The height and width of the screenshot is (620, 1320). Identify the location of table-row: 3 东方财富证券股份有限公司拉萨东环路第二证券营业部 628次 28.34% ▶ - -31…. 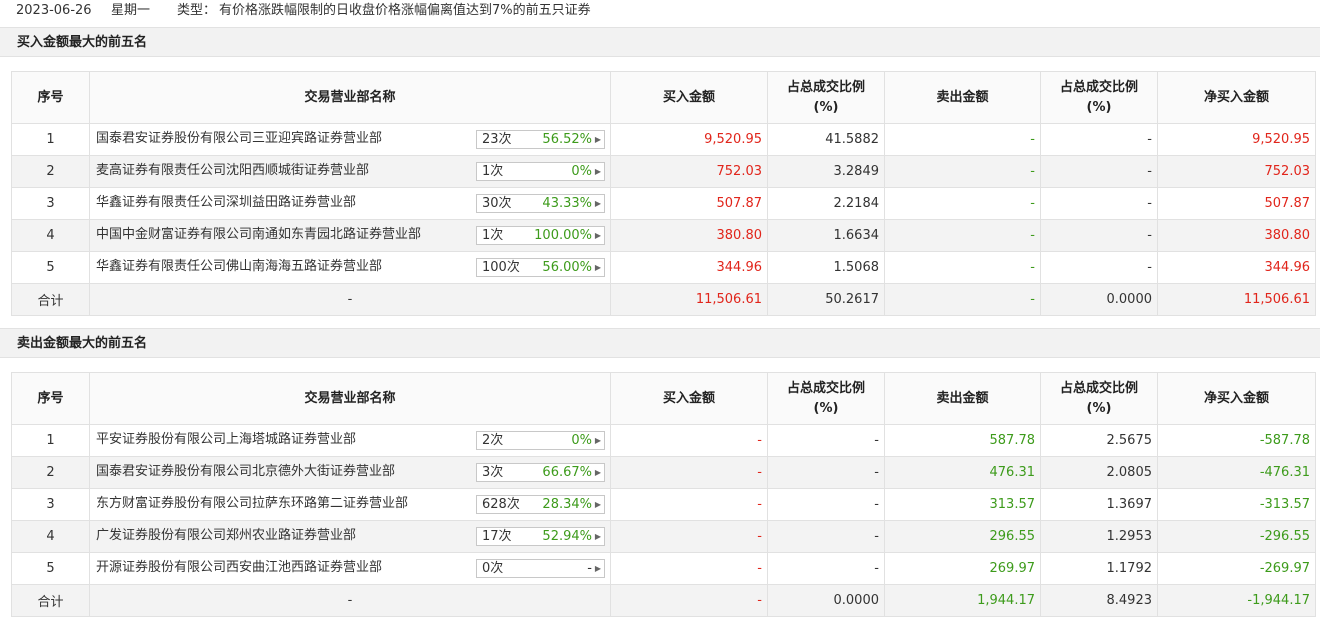
(663, 504).